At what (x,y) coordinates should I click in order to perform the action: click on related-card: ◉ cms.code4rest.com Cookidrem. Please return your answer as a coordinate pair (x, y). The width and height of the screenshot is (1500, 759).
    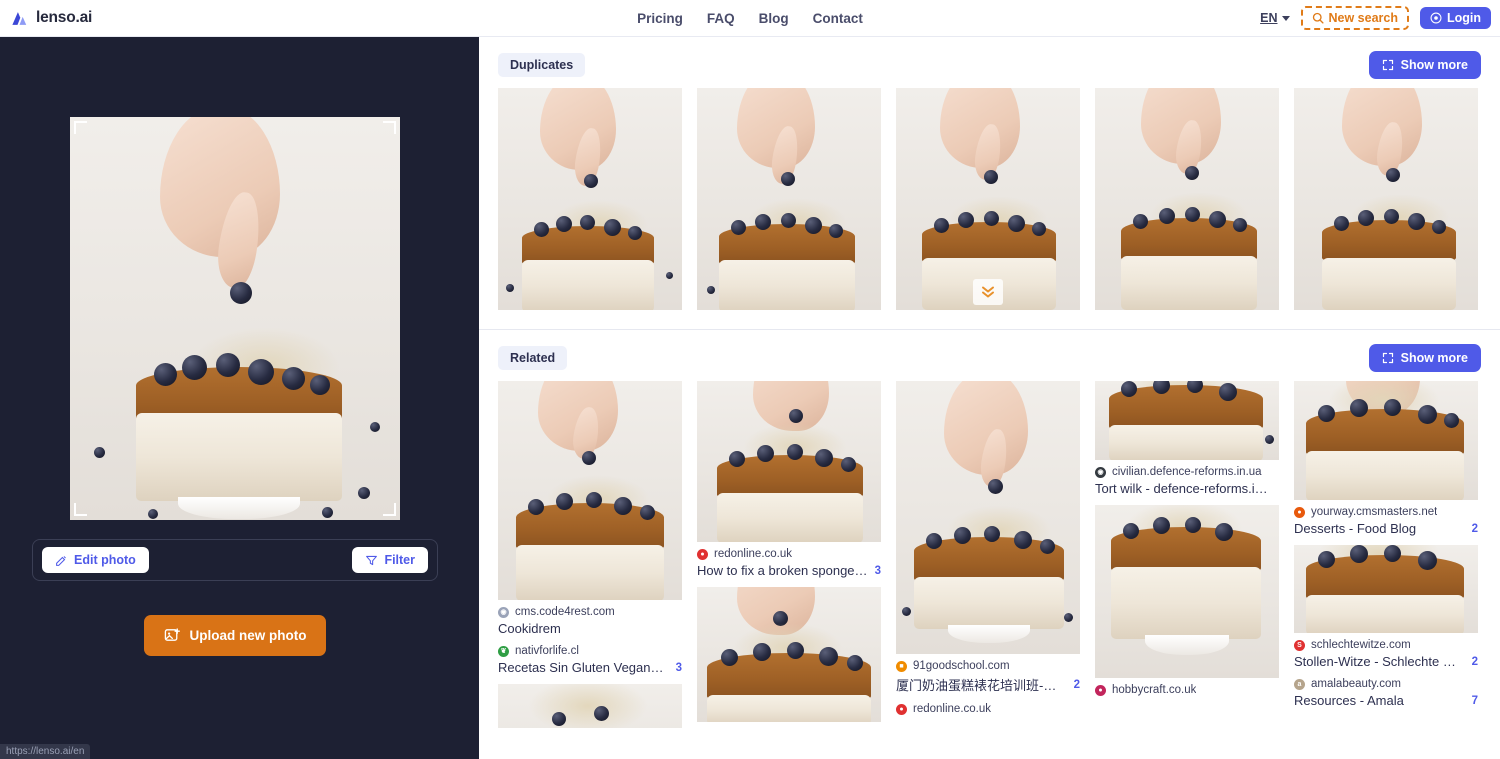
    Looking at the image, I should click on (590, 508).